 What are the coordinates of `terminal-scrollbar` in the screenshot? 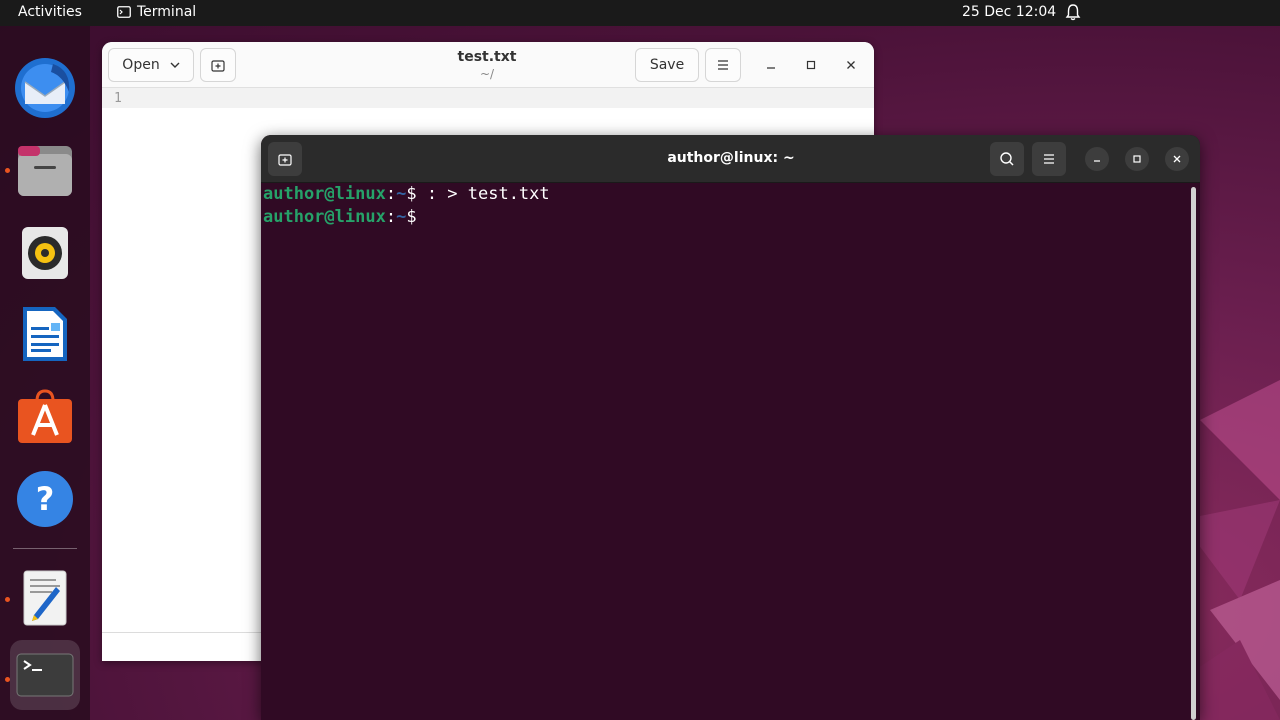 It's located at (1193, 453).